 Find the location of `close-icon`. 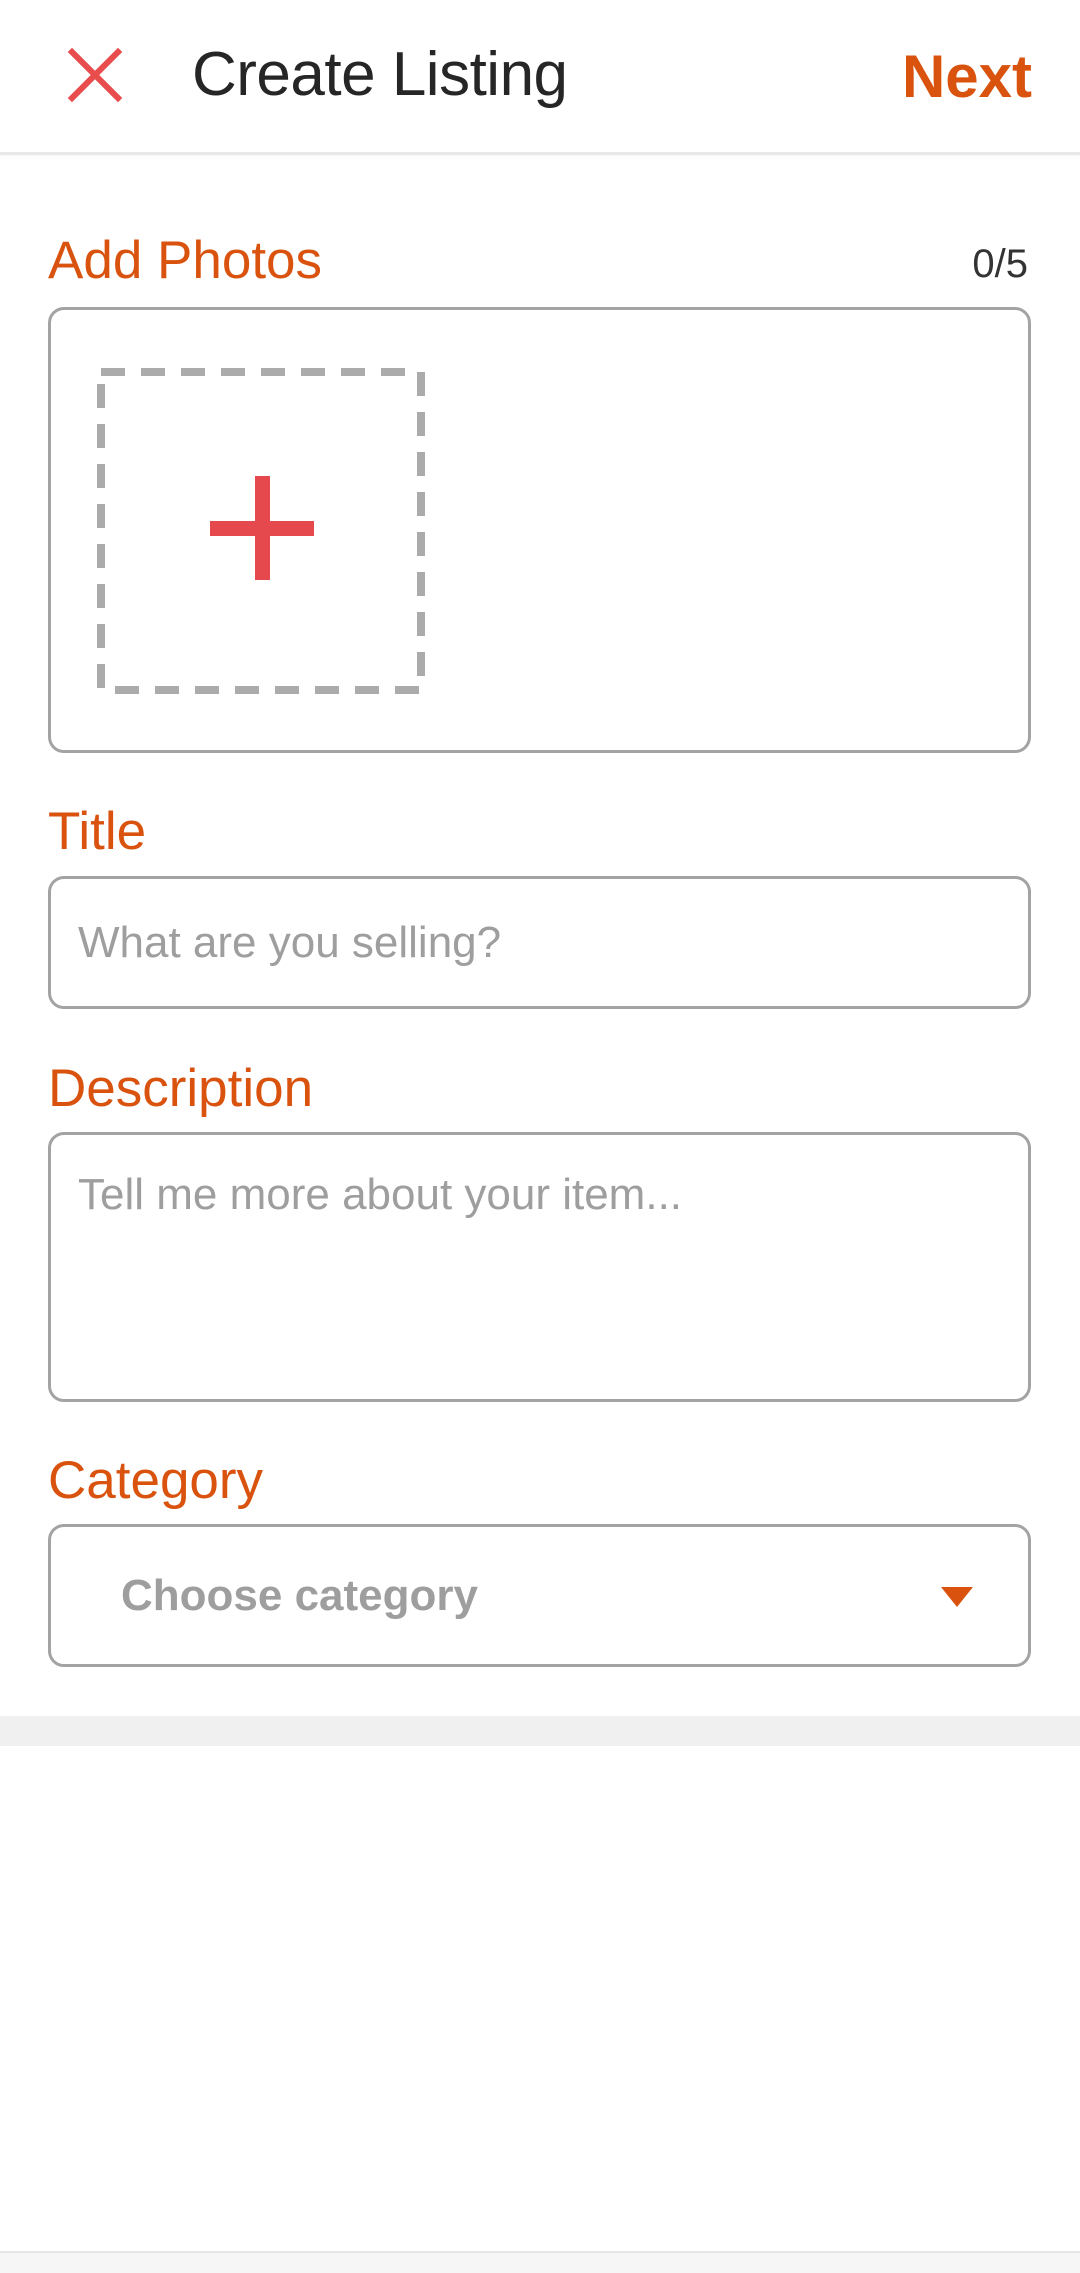

close-icon is located at coordinates (95, 75).